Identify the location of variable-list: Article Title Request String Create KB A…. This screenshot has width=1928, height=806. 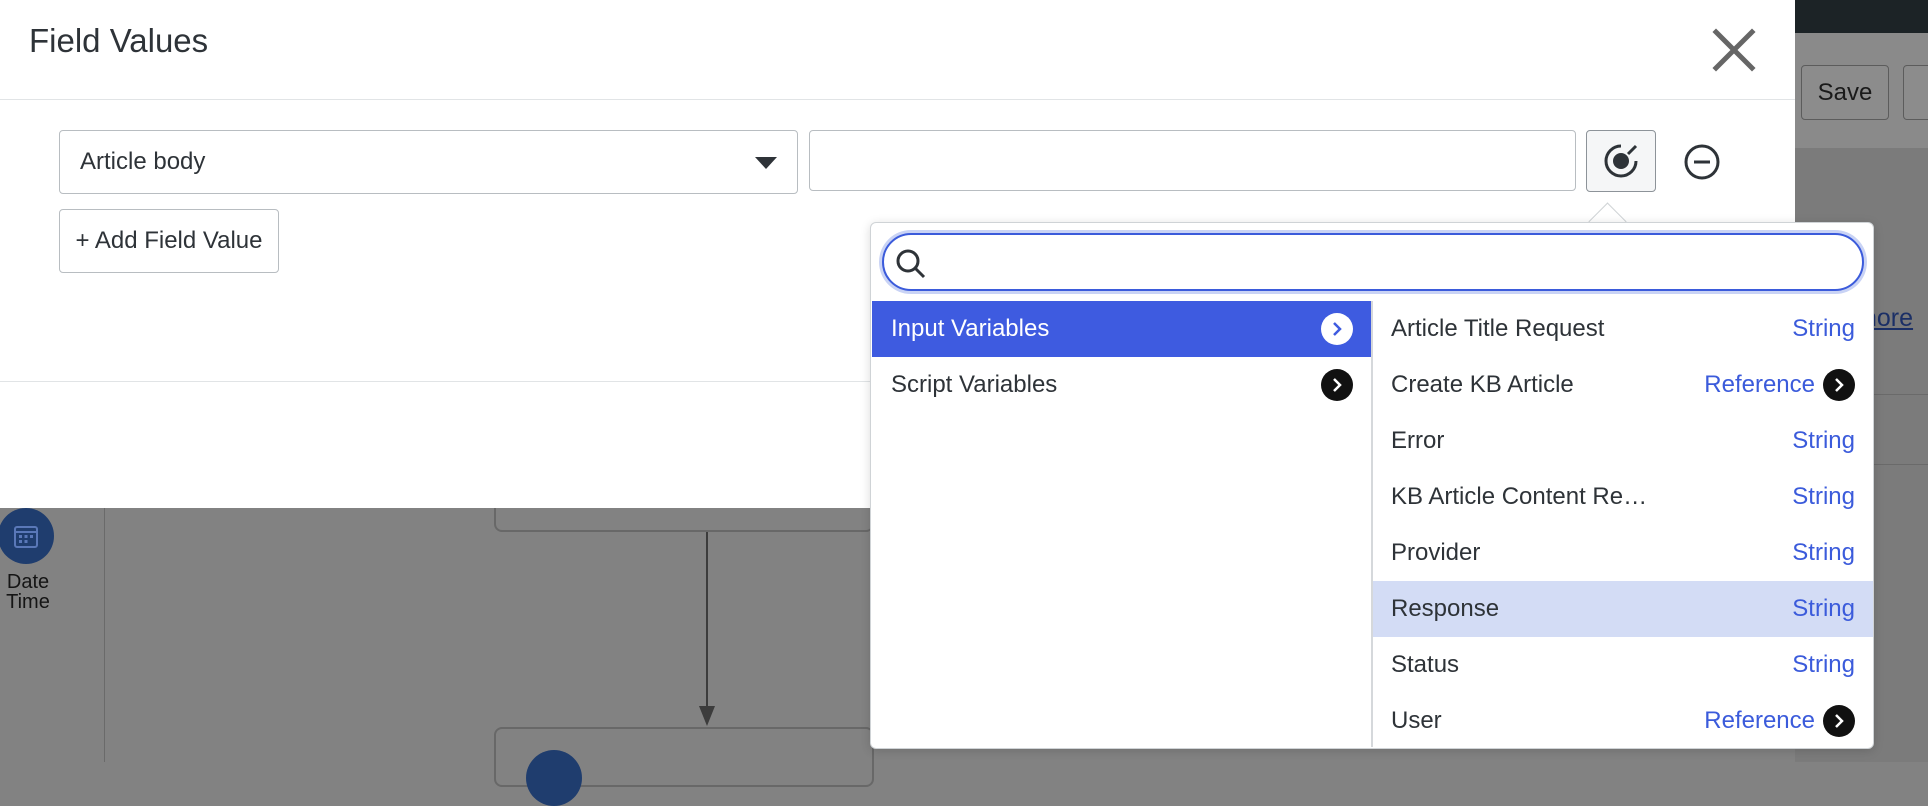
(1623, 524).